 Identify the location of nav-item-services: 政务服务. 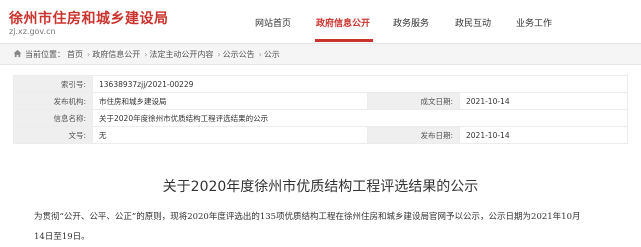
(411, 22).